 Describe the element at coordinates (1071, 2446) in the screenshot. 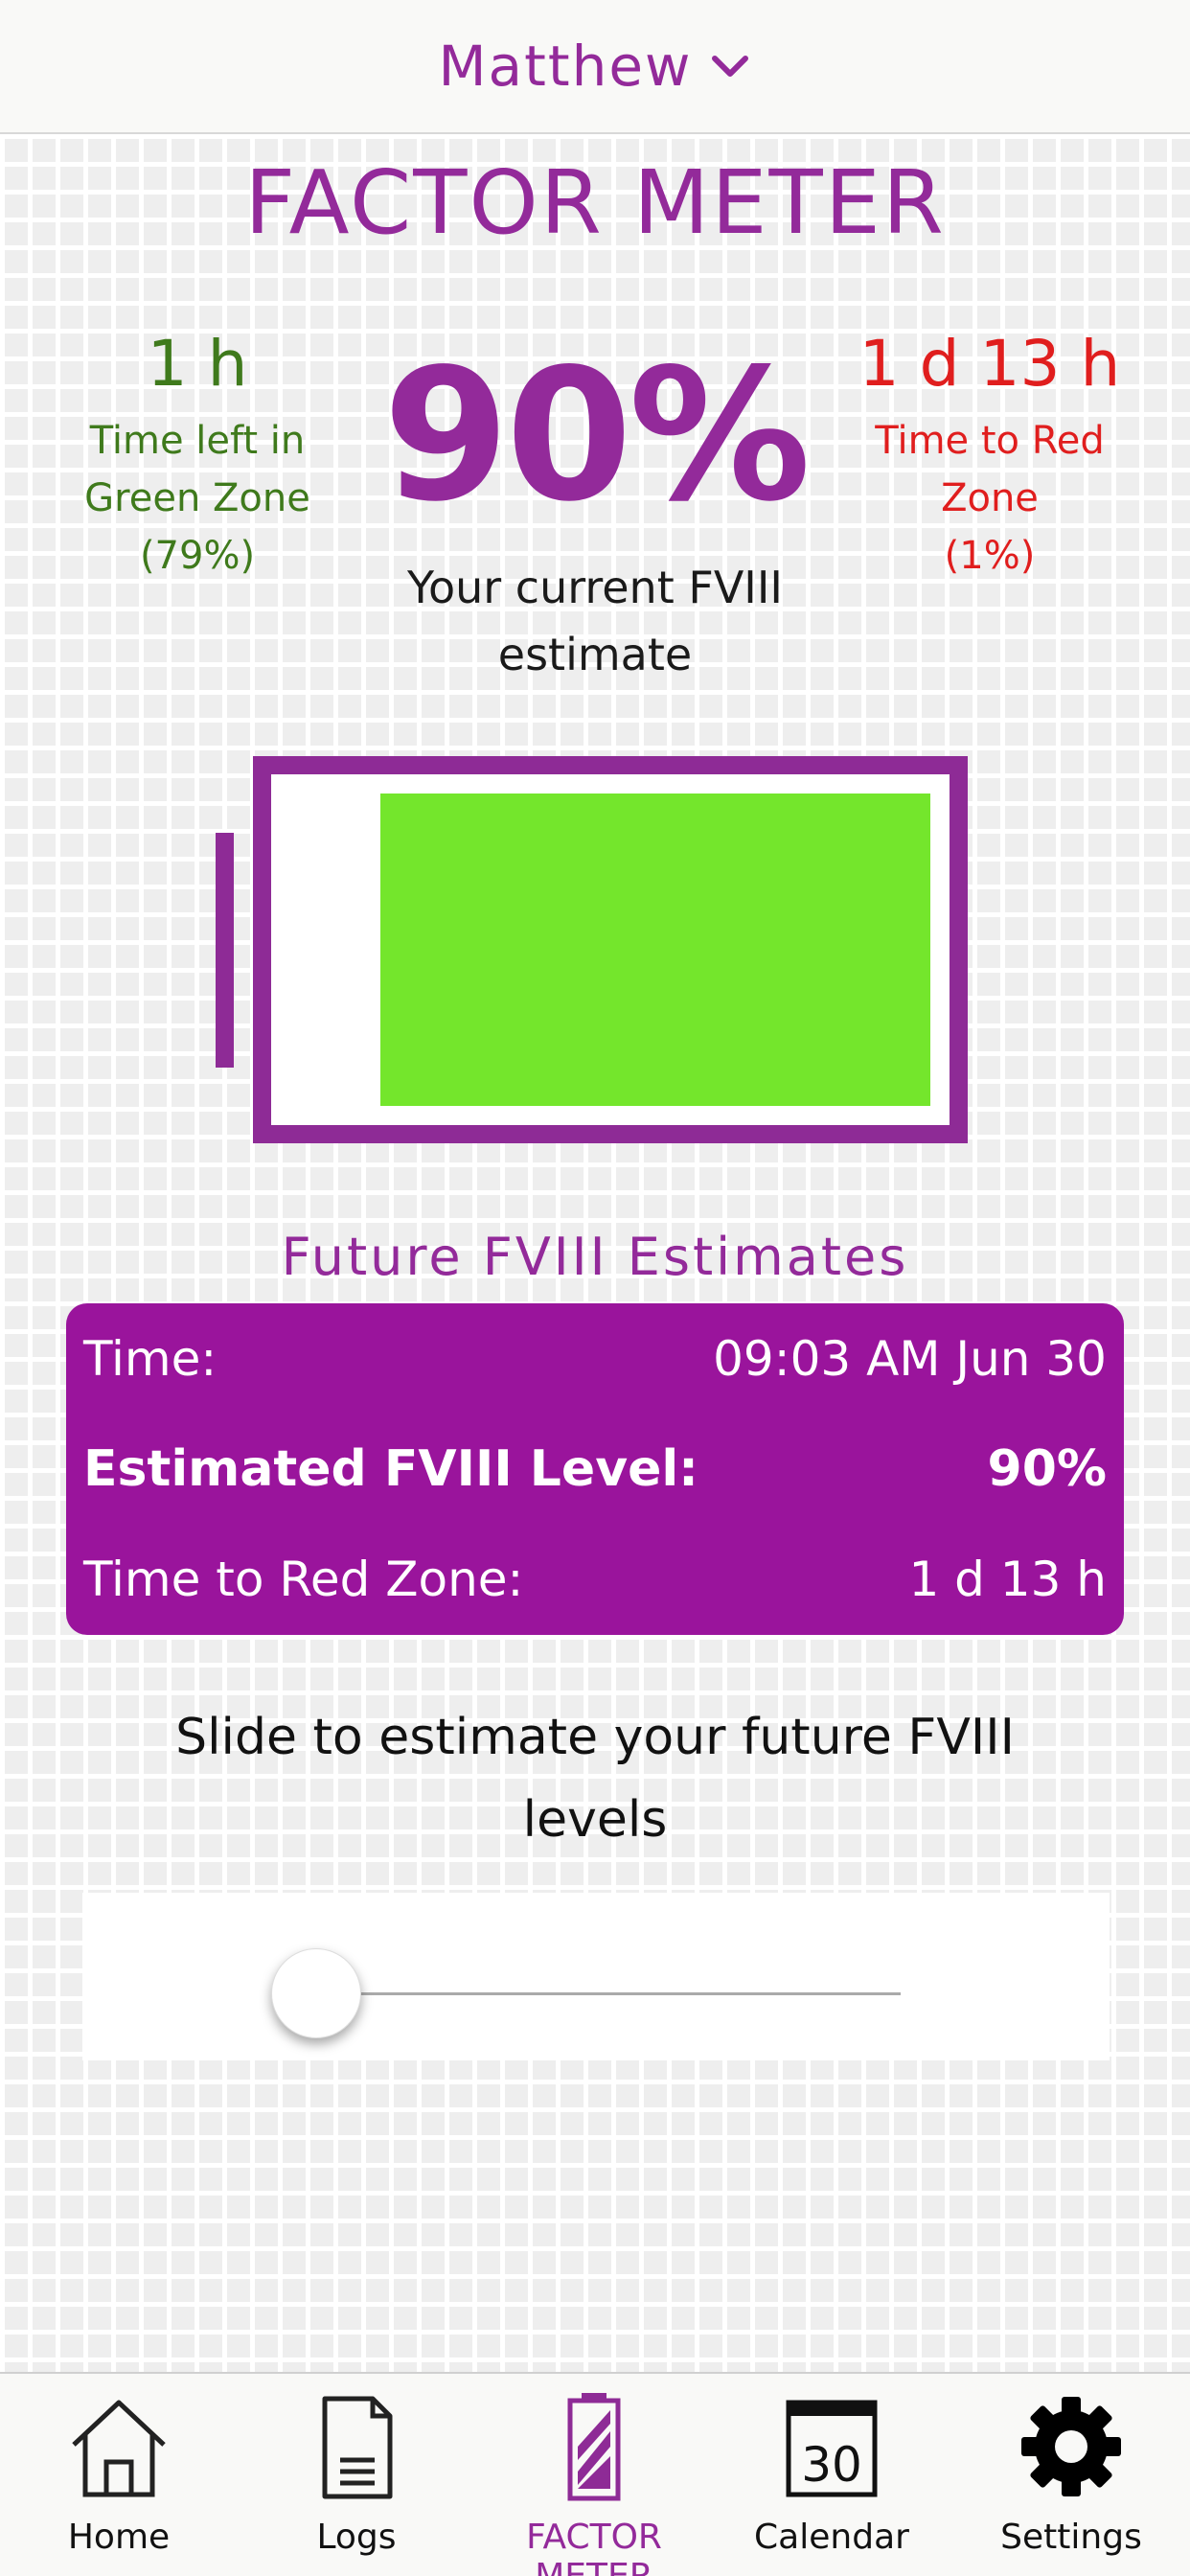

I see `gear-icon` at that location.